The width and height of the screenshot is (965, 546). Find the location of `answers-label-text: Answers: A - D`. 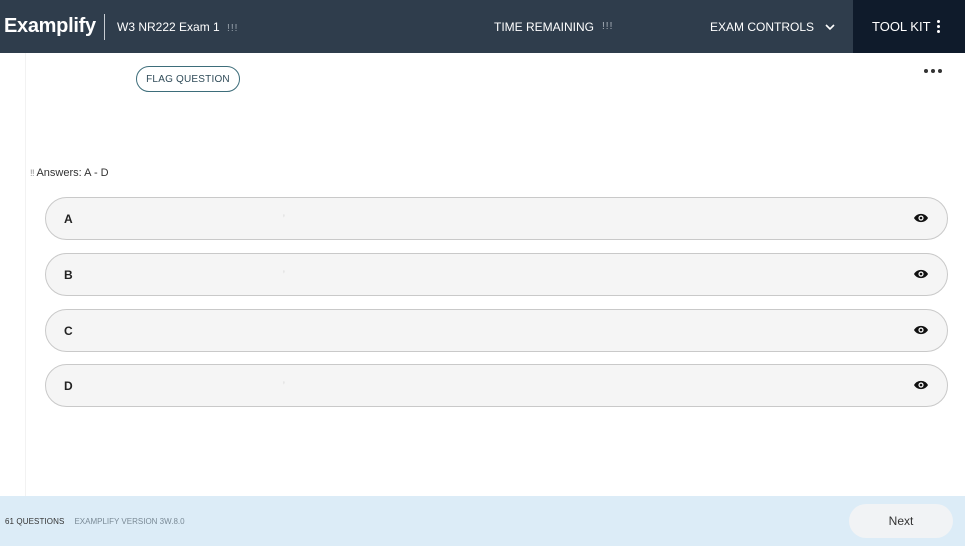

answers-label-text: Answers: A - D is located at coordinates (72, 173).